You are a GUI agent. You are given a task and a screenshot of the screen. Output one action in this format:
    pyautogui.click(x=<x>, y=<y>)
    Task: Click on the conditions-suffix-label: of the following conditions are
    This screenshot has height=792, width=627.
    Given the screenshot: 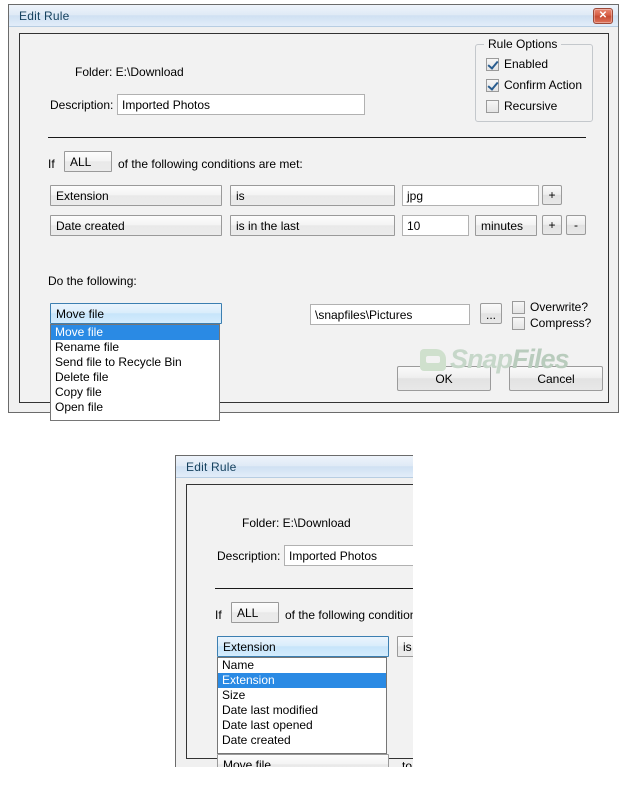 What is the action you would take?
    pyautogui.click(x=349, y=615)
    